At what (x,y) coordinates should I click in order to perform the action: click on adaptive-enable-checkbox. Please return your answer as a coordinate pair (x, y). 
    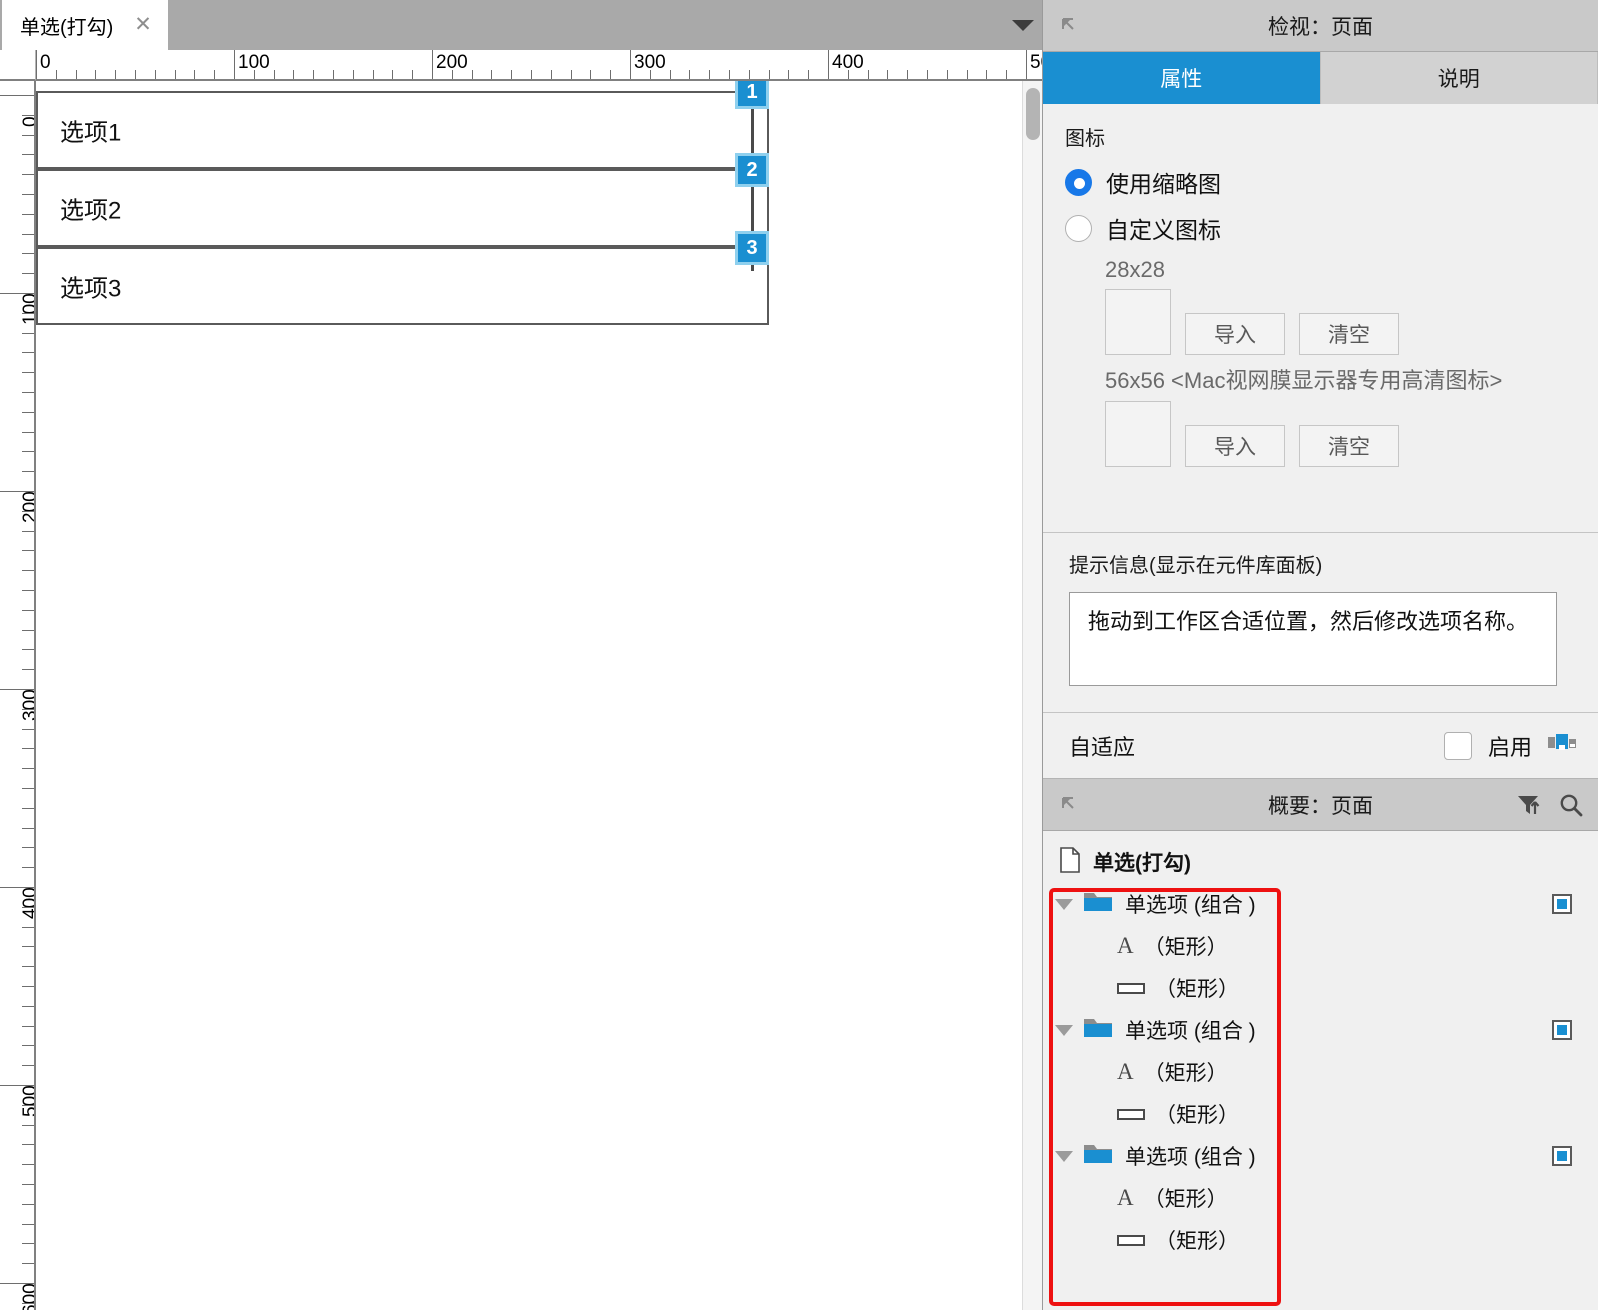
    Looking at the image, I should click on (1457, 745).